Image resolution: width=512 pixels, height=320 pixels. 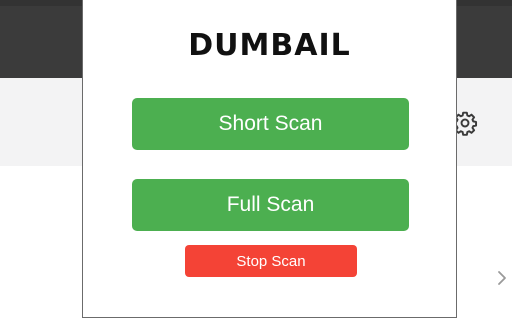 What do you see at coordinates (269, 45) in the screenshot?
I see `app-logo: DUMBAIL` at bounding box center [269, 45].